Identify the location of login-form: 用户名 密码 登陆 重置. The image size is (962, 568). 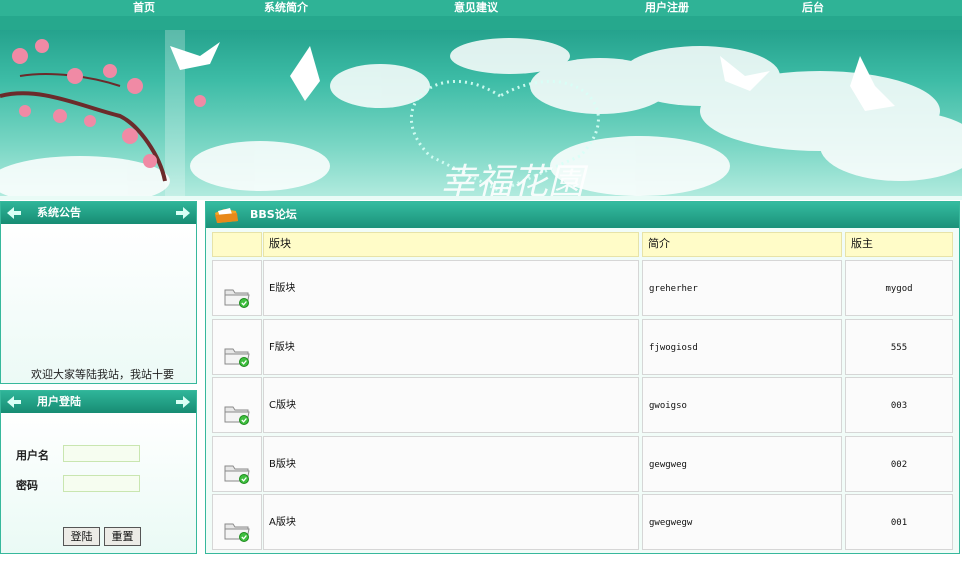
(98, 483).